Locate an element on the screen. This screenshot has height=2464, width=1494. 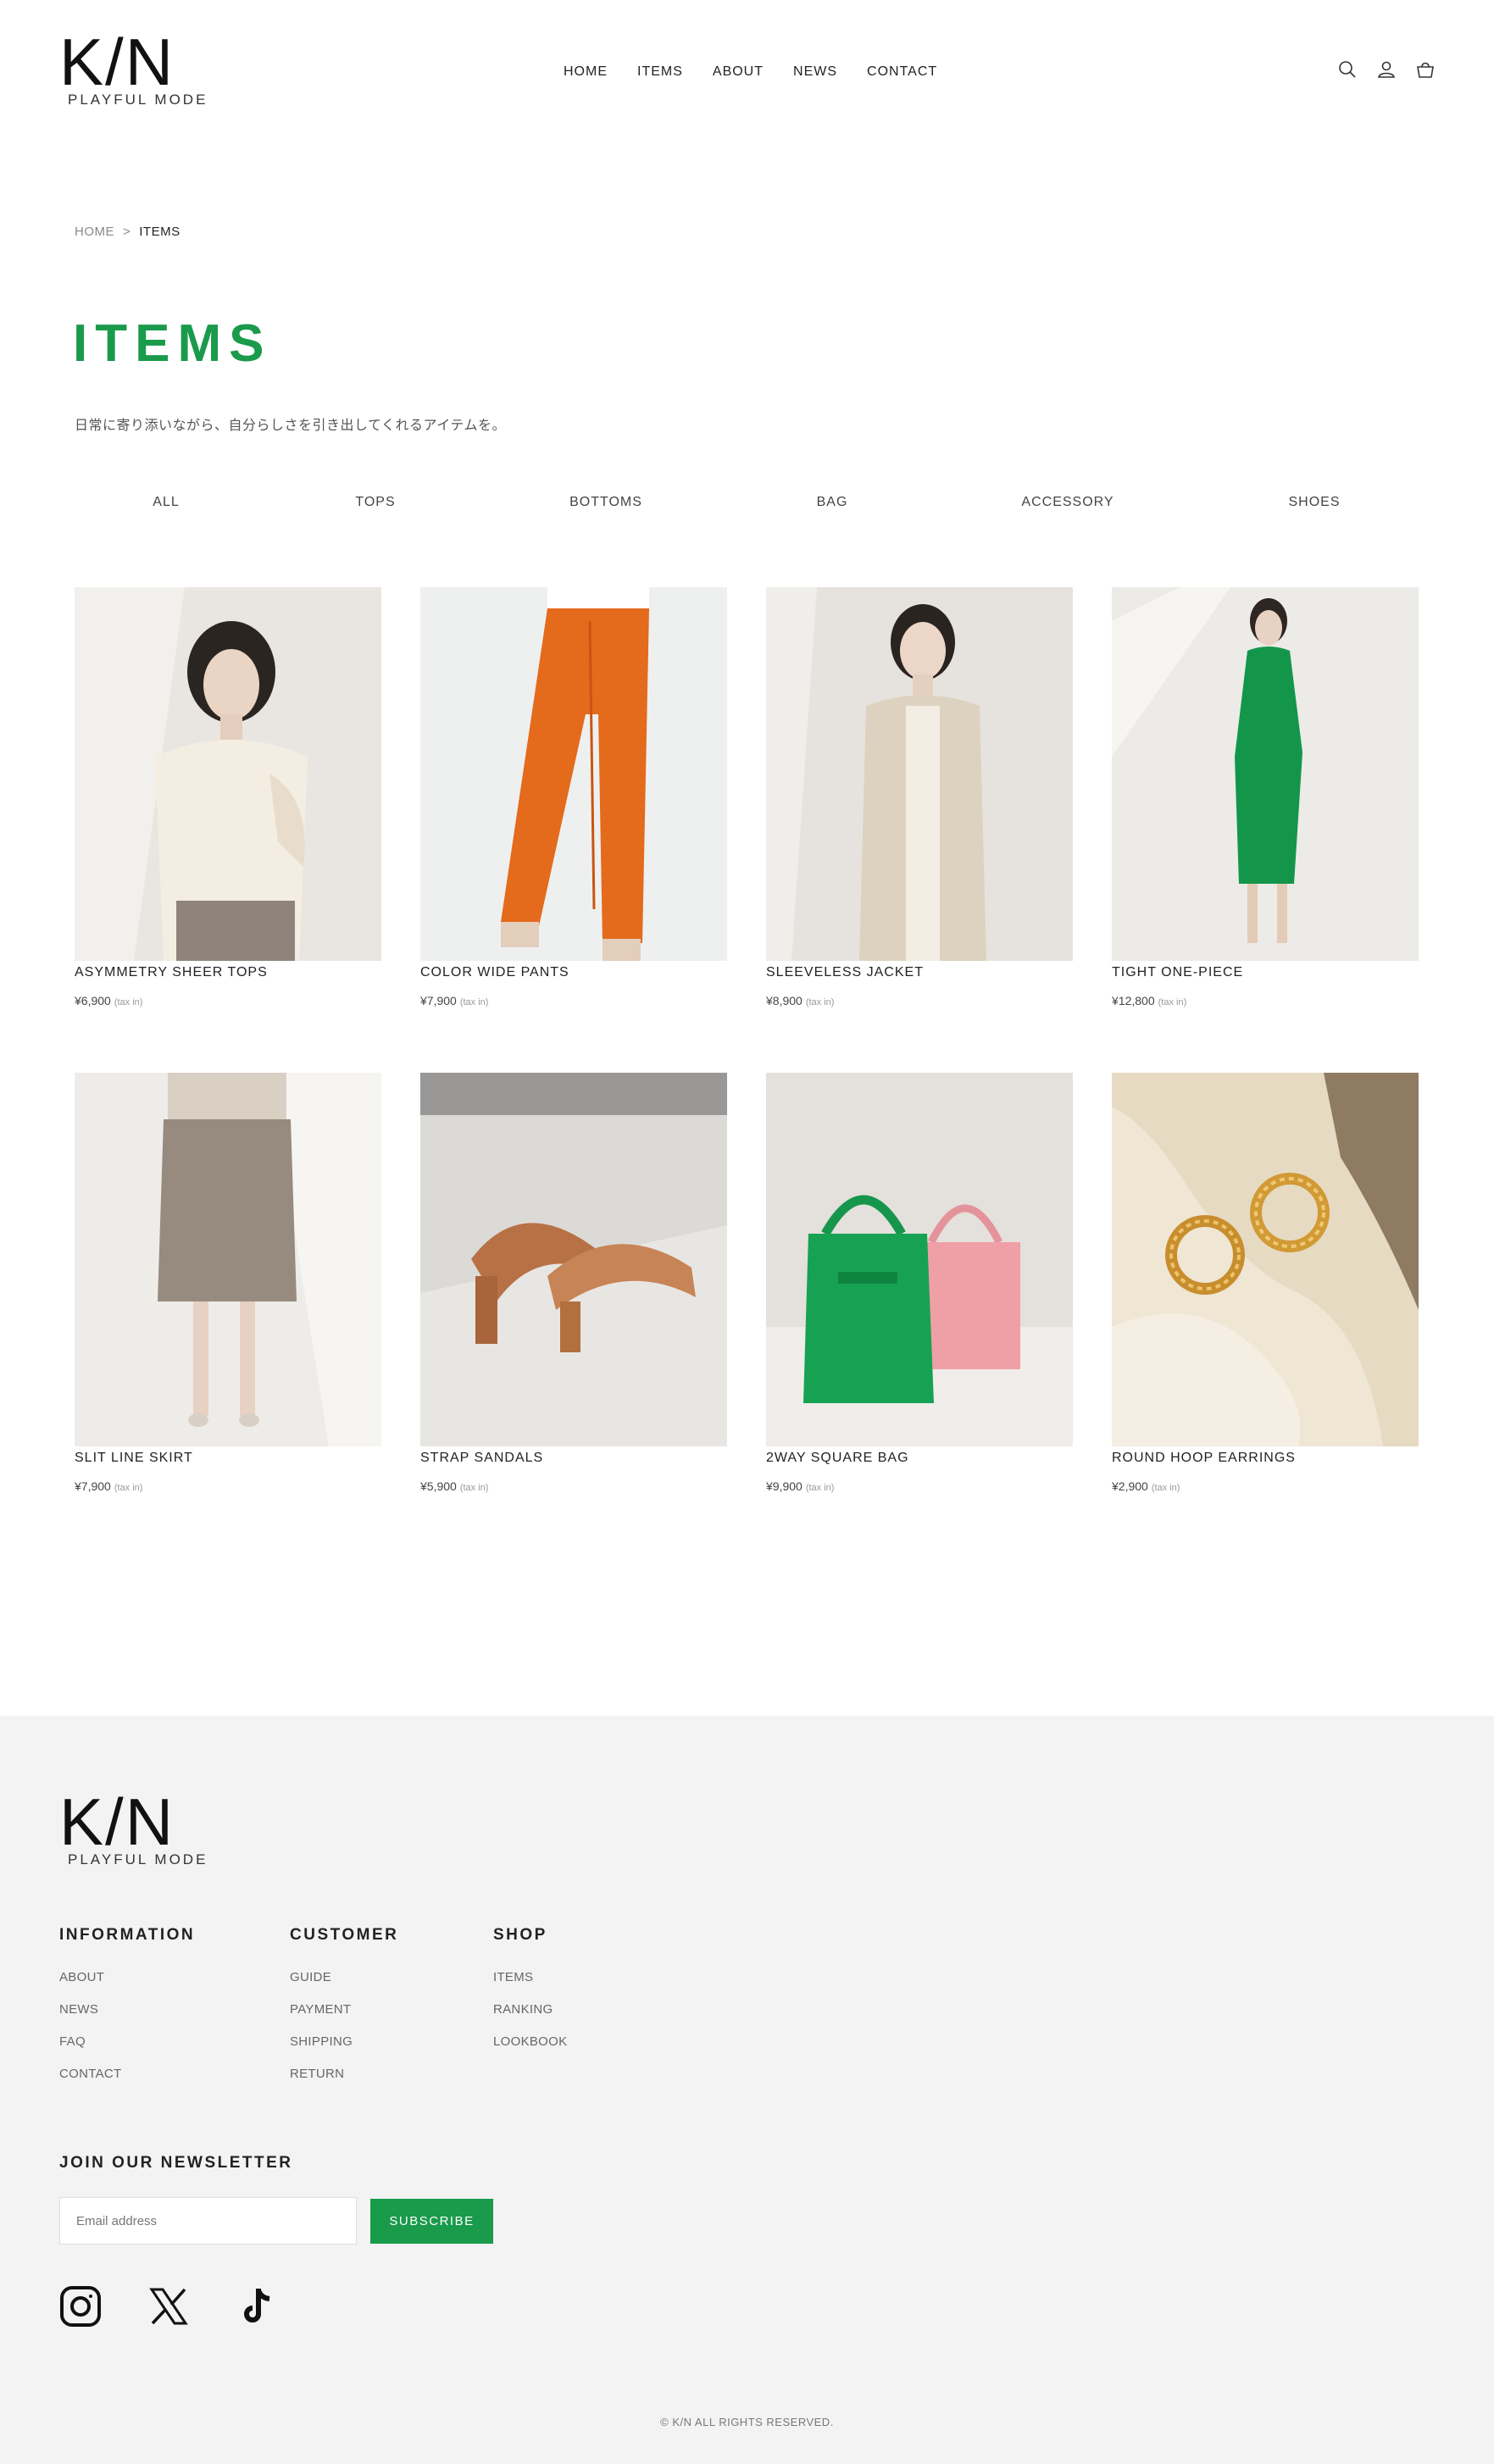
cart-icon is located at coordinates (1425, 69).